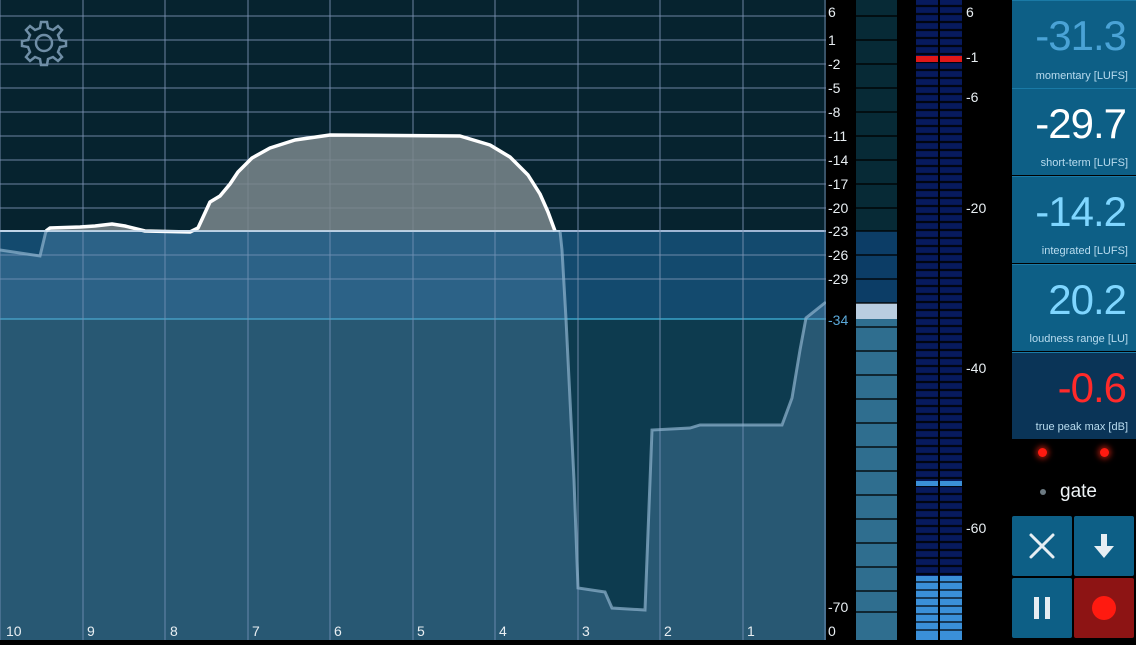  Describe the element at coordinates (338, 631) in the screenshot. I see `x-axis-label: 6` at that location.